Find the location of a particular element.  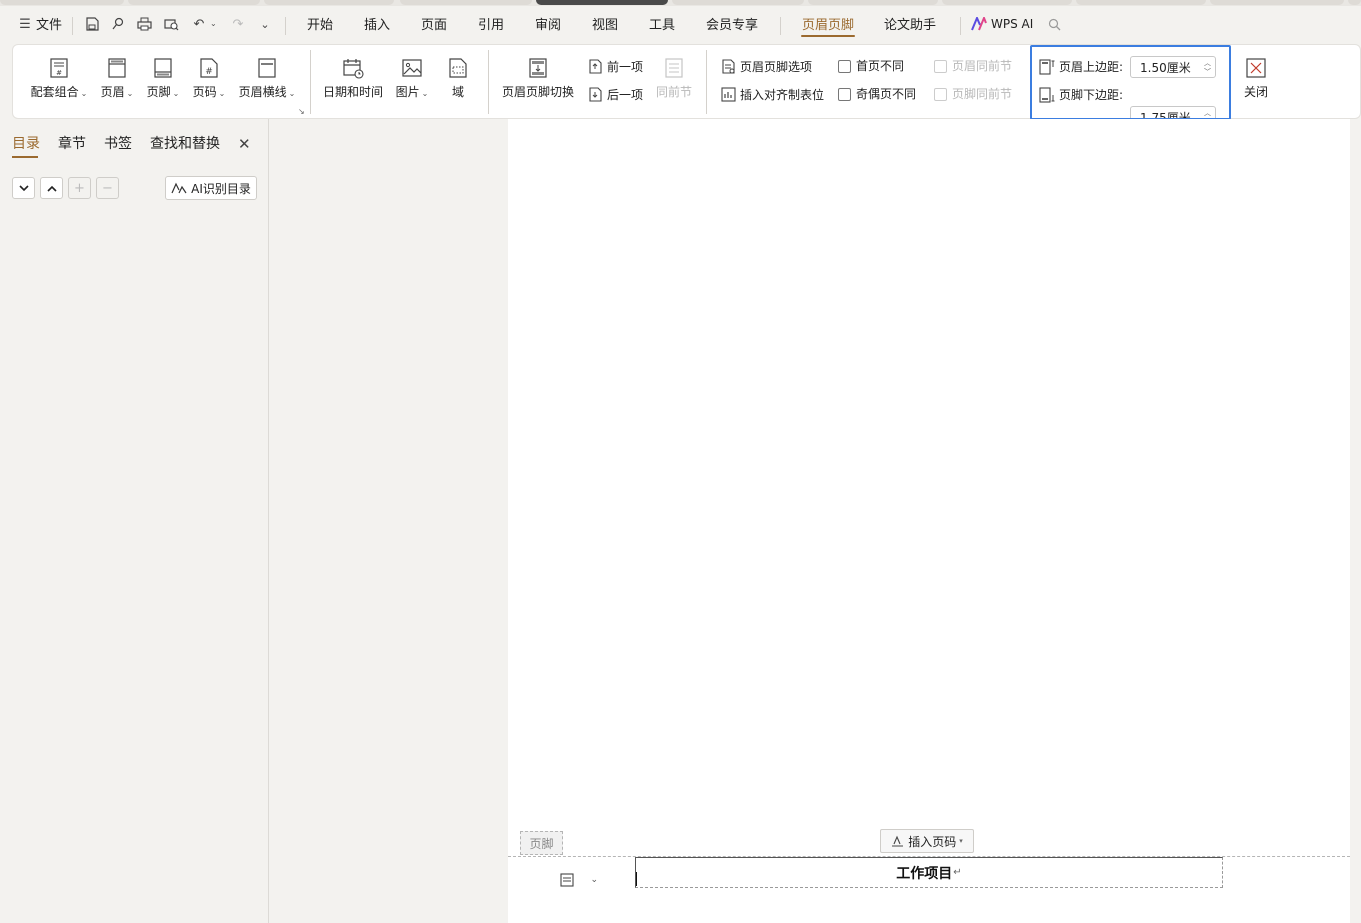

menu-page: 页面 is located at coordinates (434, 26).